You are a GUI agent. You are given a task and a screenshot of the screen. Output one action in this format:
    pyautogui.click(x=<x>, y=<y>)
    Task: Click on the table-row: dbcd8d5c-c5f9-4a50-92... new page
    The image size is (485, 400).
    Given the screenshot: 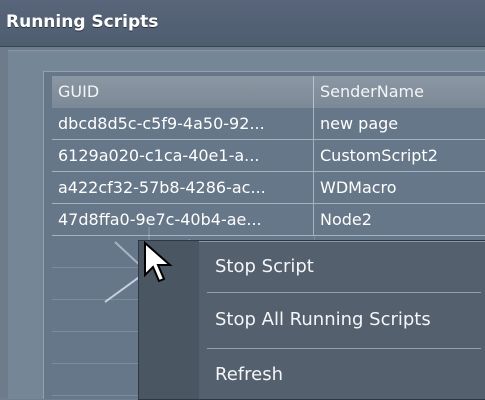 What is the action you would take?
    pyautogui.click(x=268, y=124)
    